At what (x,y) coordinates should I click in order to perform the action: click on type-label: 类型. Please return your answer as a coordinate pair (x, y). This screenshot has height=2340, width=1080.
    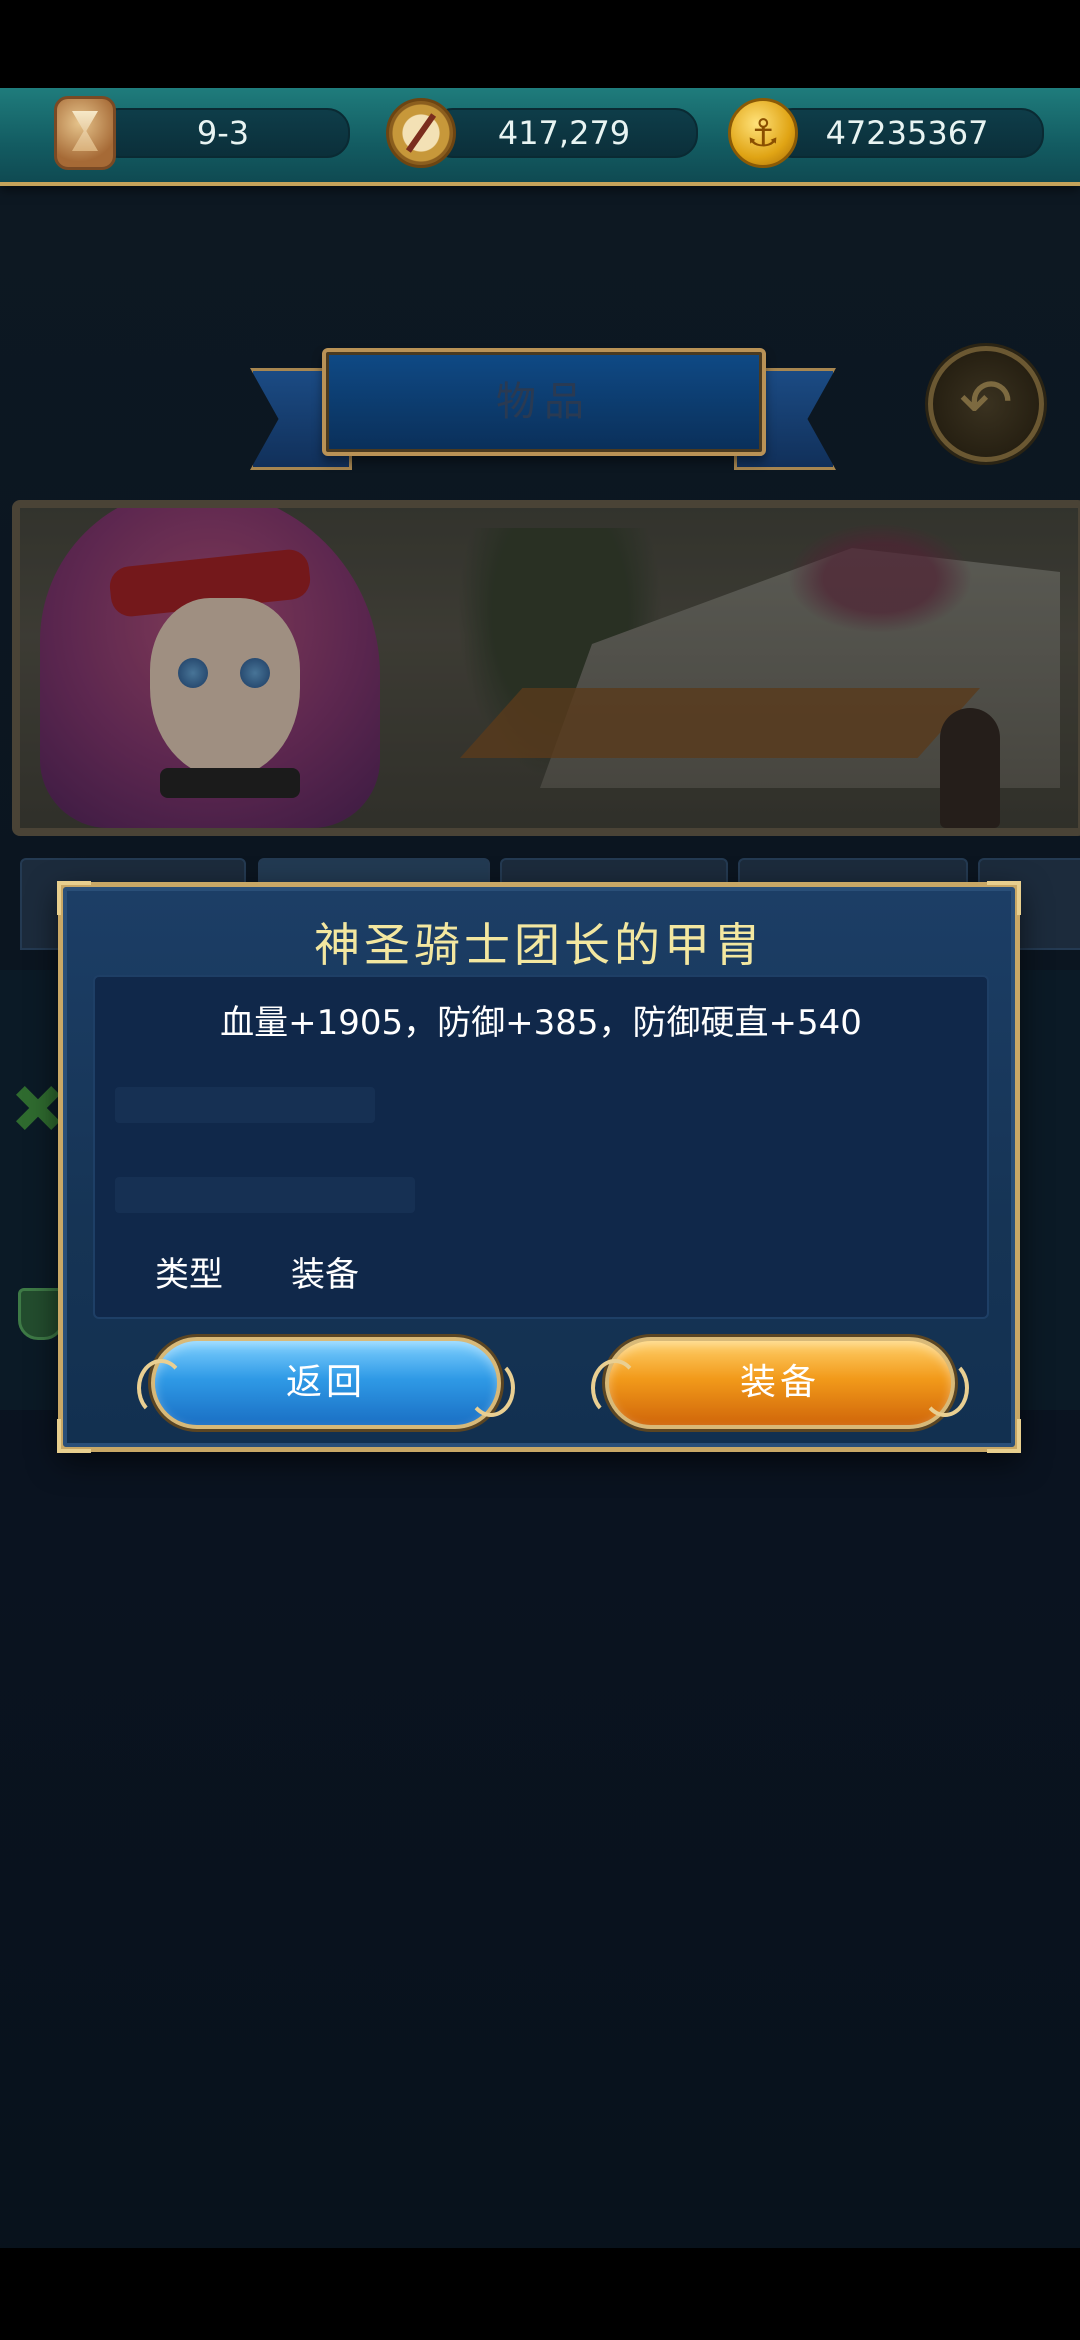
    Looking at the image, I should click on (189, 1275).